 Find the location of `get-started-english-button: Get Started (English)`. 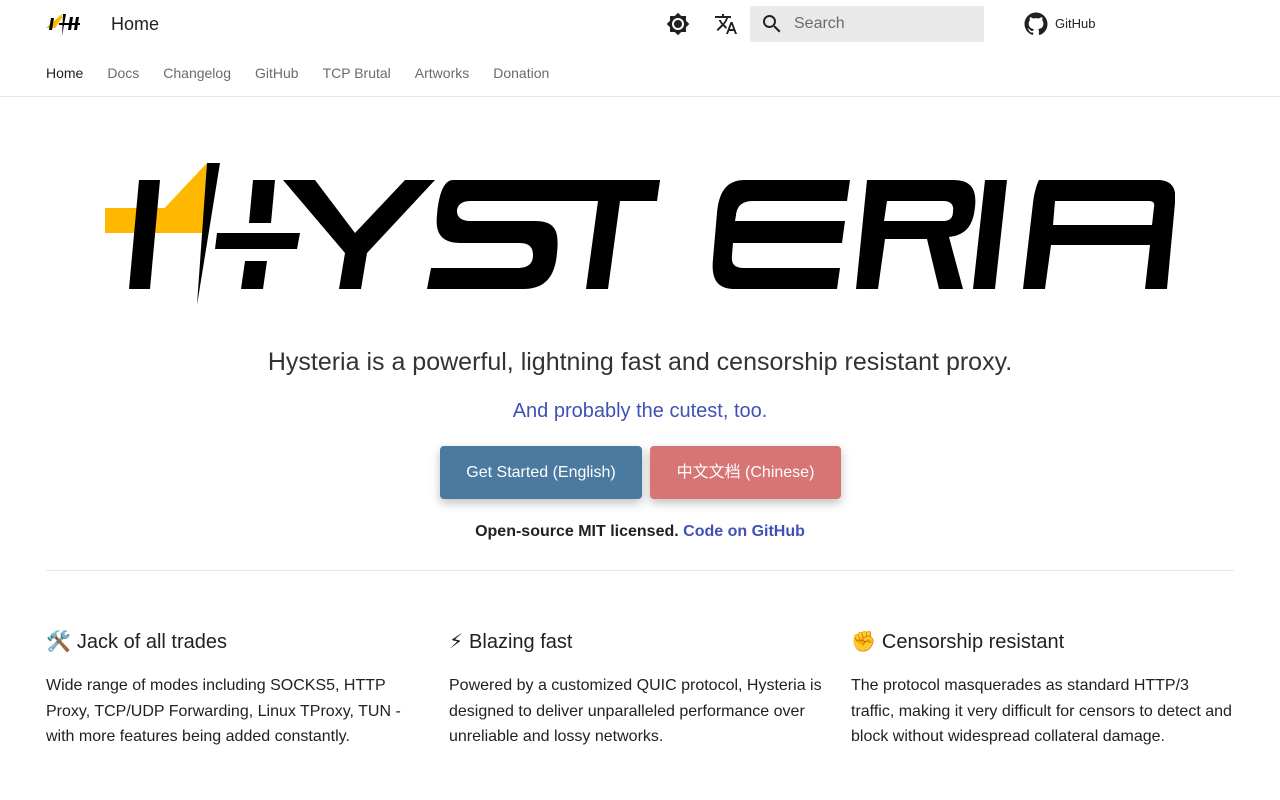

get-started-english-button: Get Started (English) is located at coordinates (541, 472).